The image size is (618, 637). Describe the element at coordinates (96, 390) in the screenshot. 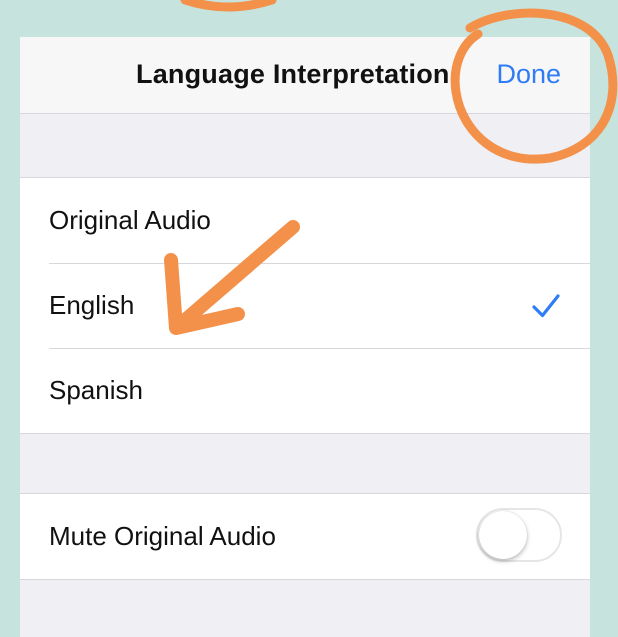

I see `list-item-label: Spanish` at that location.